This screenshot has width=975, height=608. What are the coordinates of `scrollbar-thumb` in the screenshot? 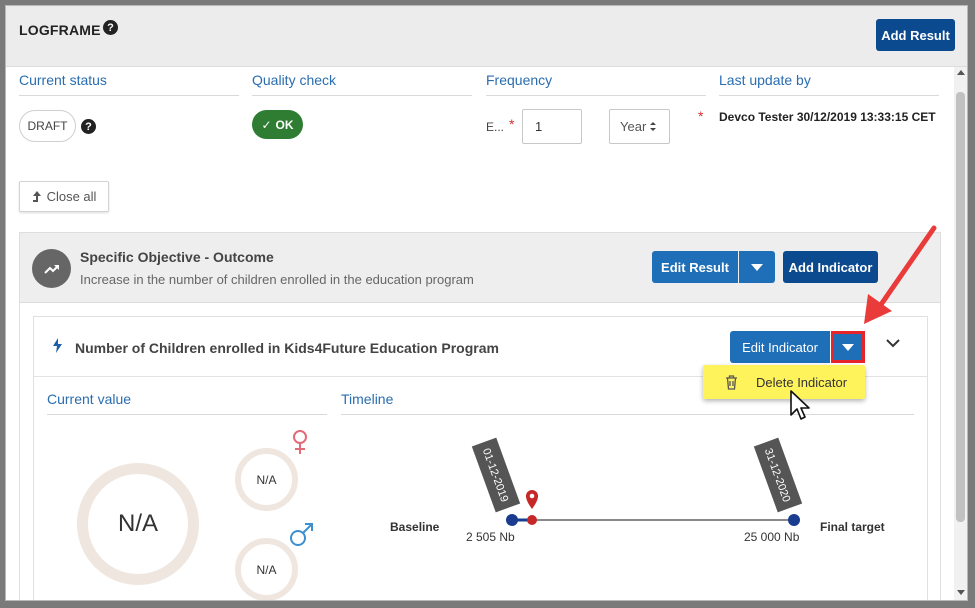 It's located at (960, 307).